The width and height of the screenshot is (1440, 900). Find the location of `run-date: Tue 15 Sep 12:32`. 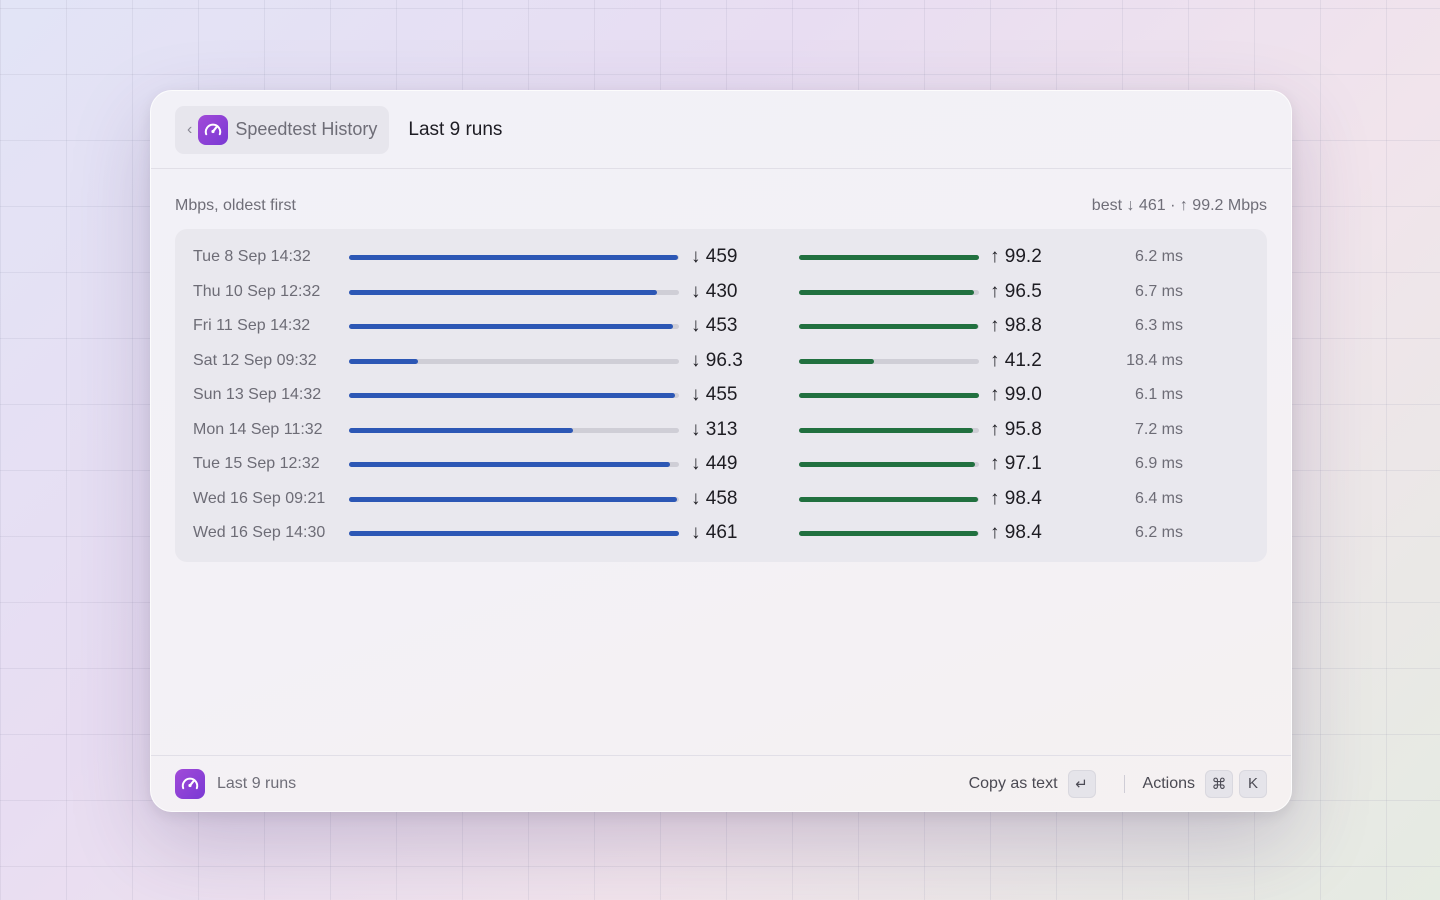

run-date: Tue 15 Sep 12:32 is located at coordinates (256, 463).